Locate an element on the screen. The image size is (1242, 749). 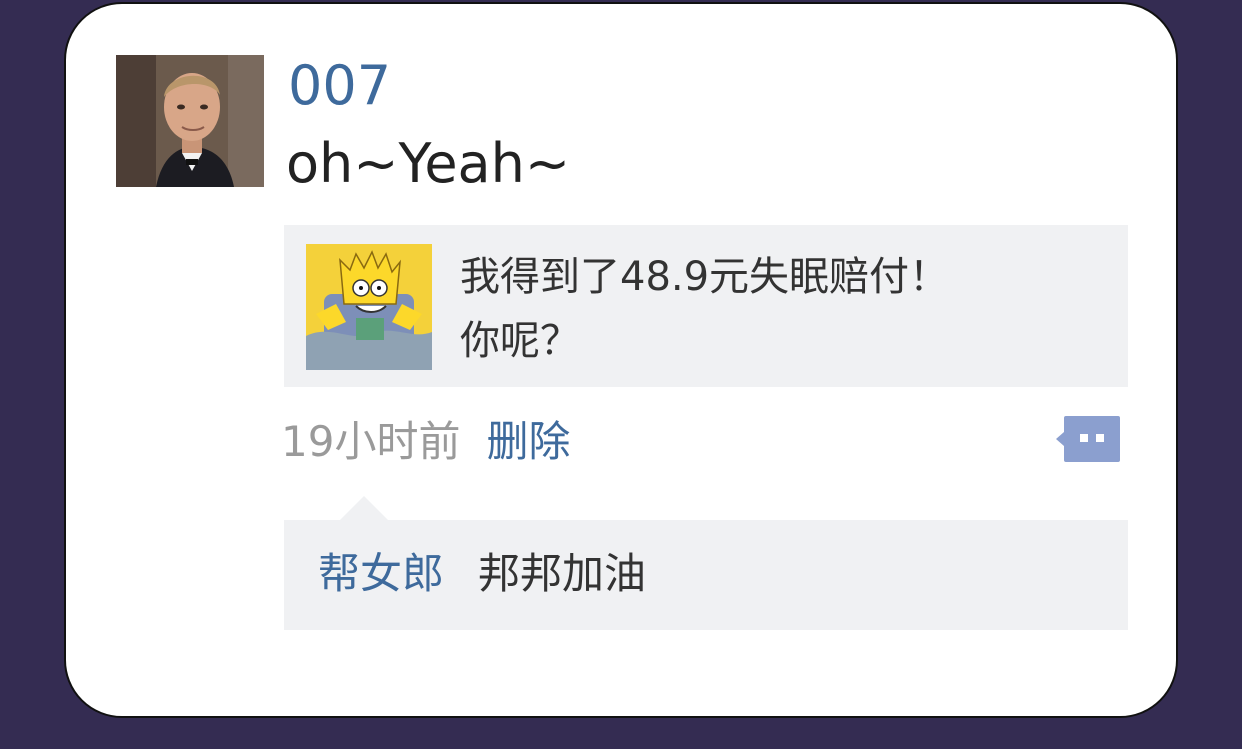
comment-button is located at coordinates (1089, 440).